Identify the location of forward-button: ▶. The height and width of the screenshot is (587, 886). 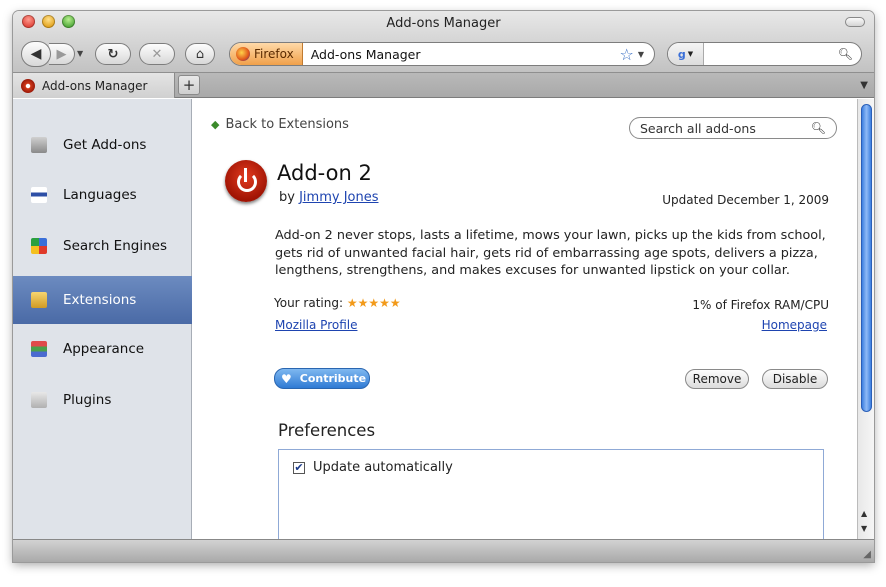
(62, 54).